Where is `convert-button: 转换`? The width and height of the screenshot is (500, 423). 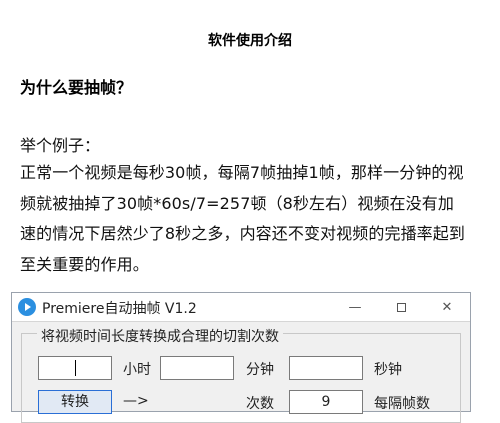 convert-button: 转换 is located at coordinates (75, 402).